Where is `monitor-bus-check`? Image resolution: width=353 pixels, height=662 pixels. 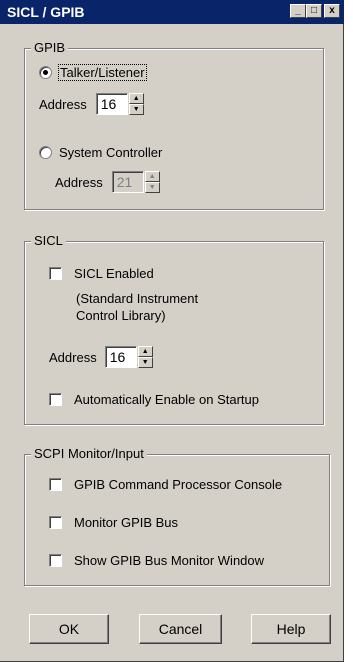 monitor-bus-check is located at coordinates (55, 522).